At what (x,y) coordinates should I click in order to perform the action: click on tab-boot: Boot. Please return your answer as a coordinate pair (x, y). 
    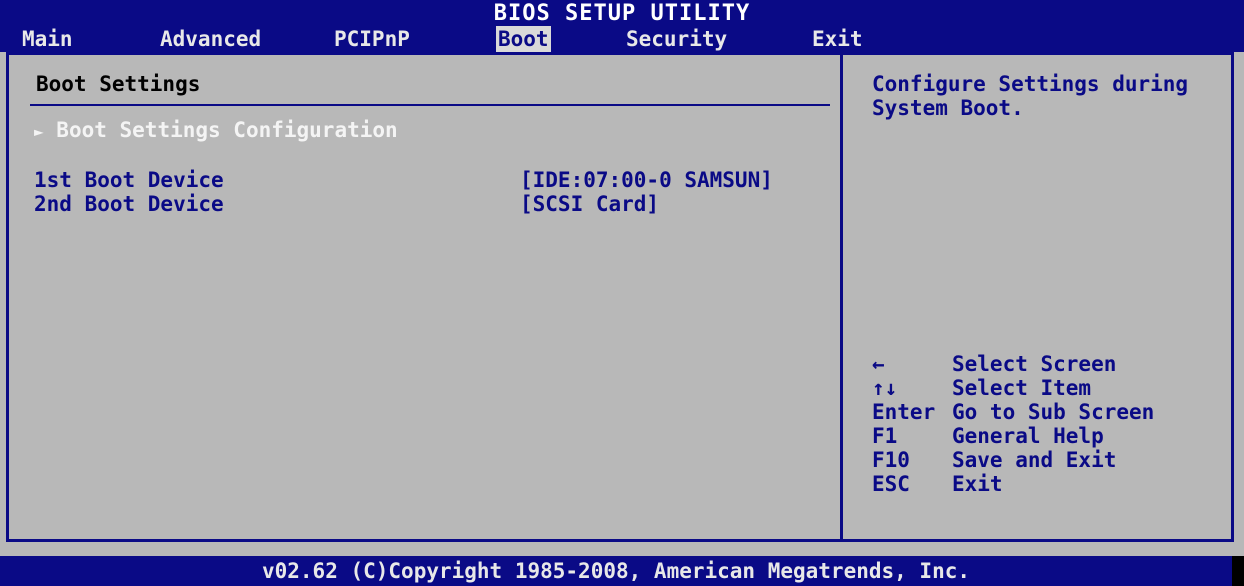
    Looking at the image, I should click on (523, 39).